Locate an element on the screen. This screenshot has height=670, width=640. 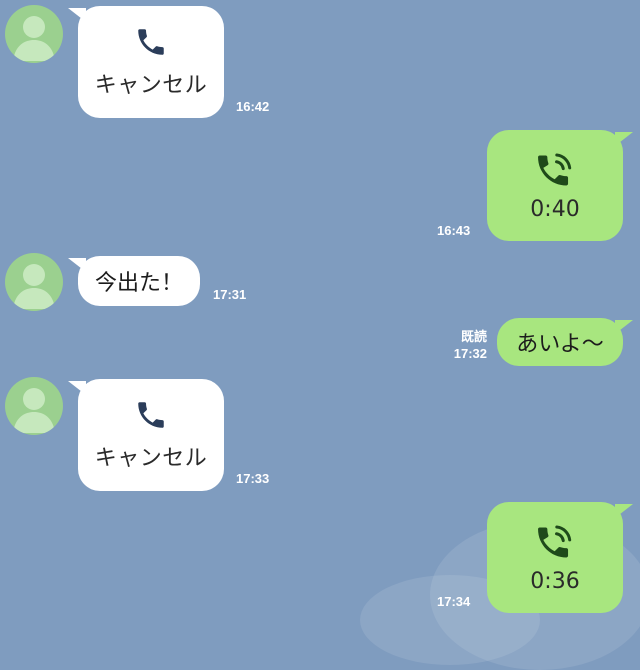
read-receipt: 既読 17:32 is located at coordinates (463, 345).